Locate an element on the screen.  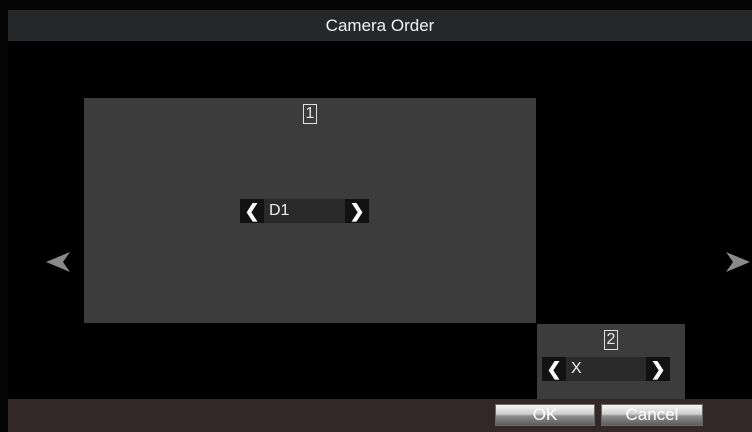
screen-number: 1 is located at coordinates (310, 114).